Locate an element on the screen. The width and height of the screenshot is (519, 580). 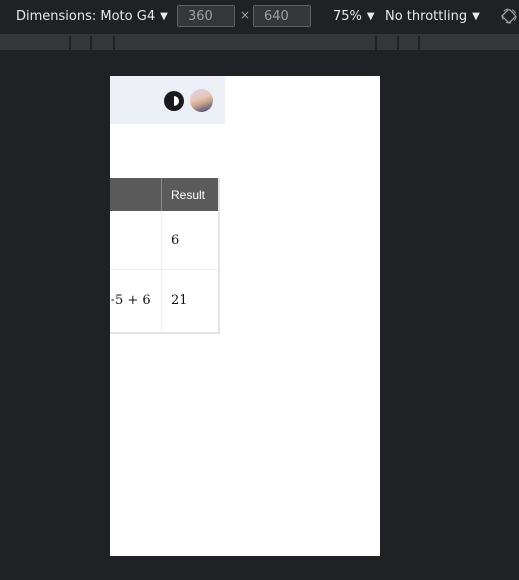
table-header-row: Result is located at coordinates (164, 194).